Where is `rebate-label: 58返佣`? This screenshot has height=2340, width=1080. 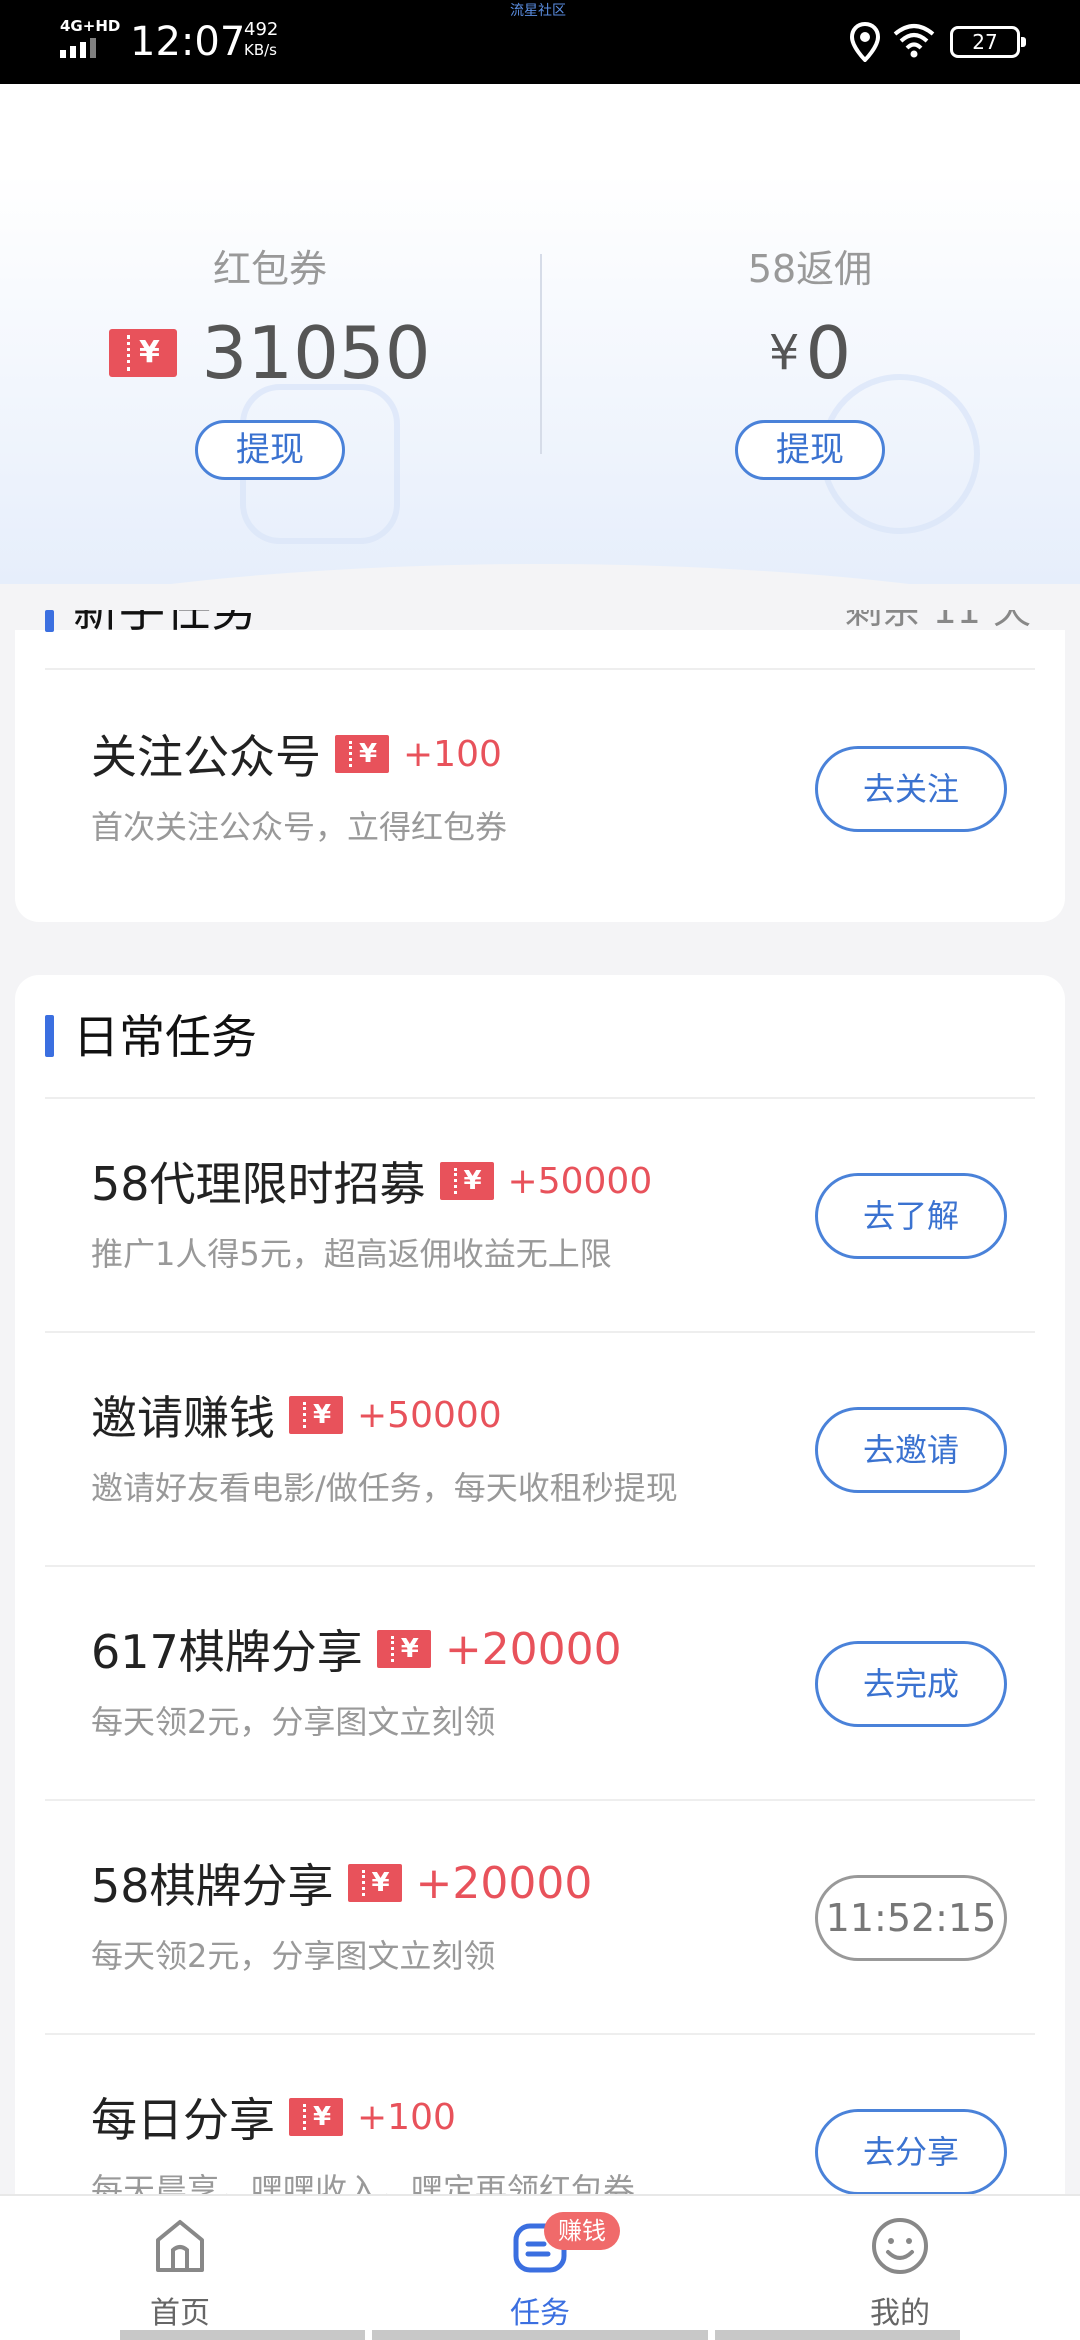
rebate-label: 58返佣 is located at coordinates (810, 269).